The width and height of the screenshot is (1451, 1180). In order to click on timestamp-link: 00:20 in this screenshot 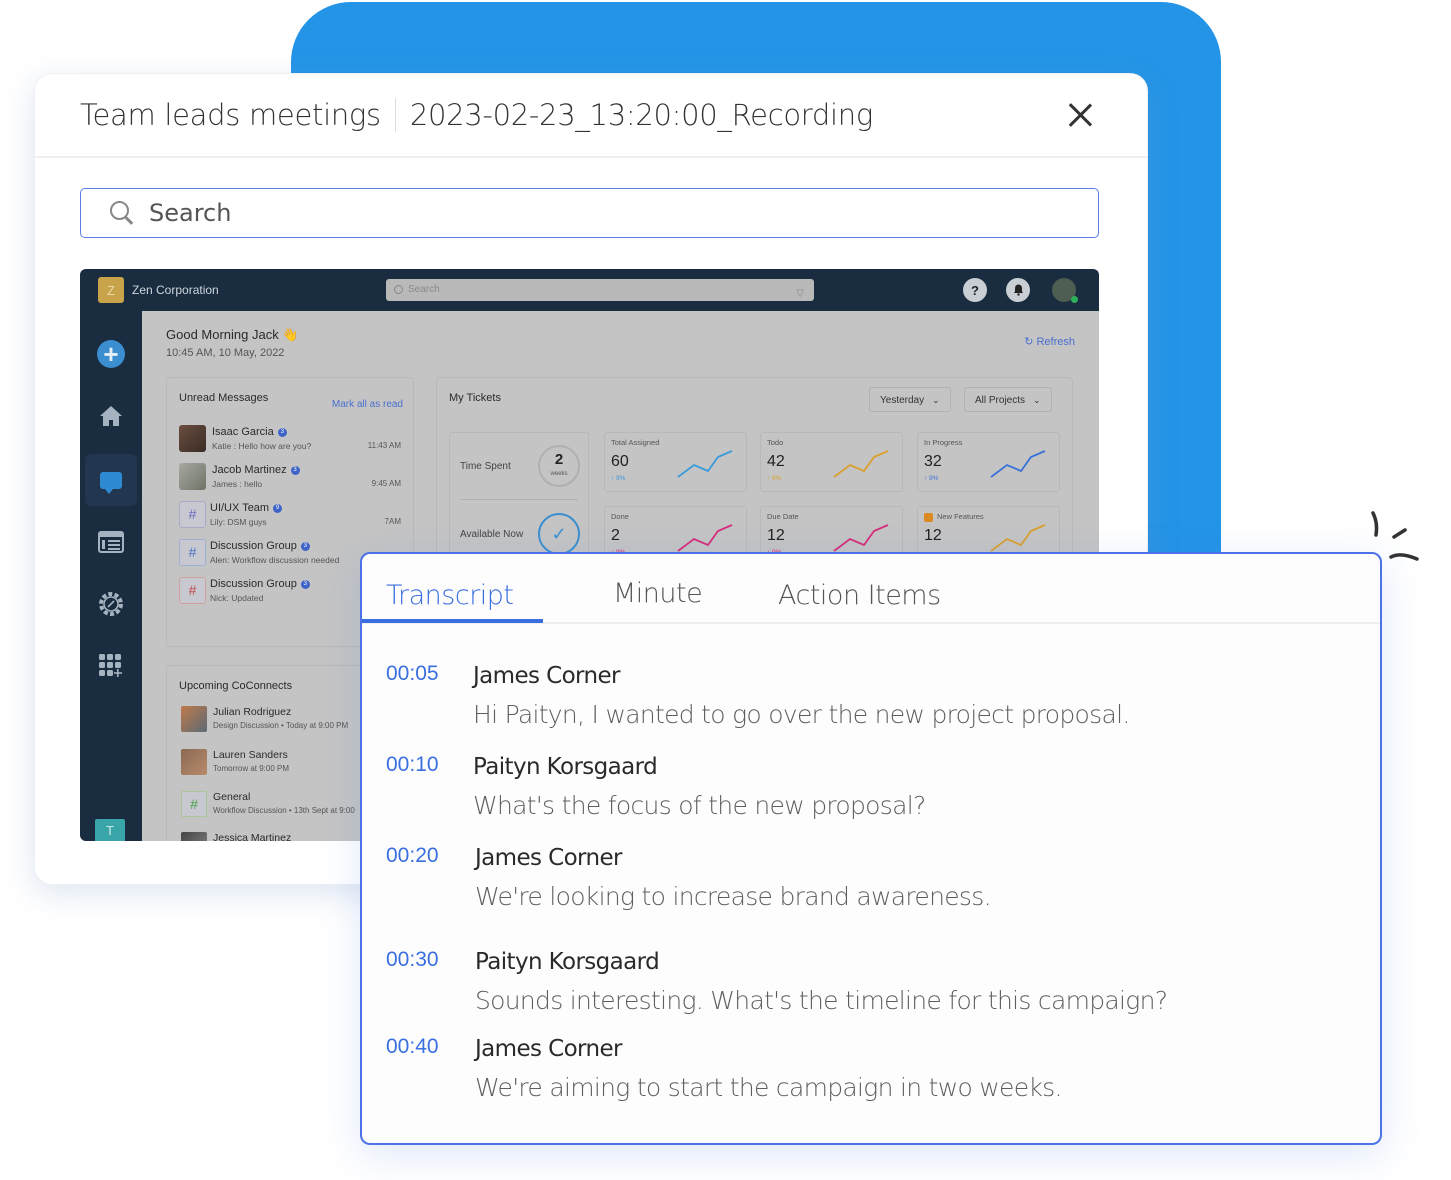, I will do `click(412, 856)`.